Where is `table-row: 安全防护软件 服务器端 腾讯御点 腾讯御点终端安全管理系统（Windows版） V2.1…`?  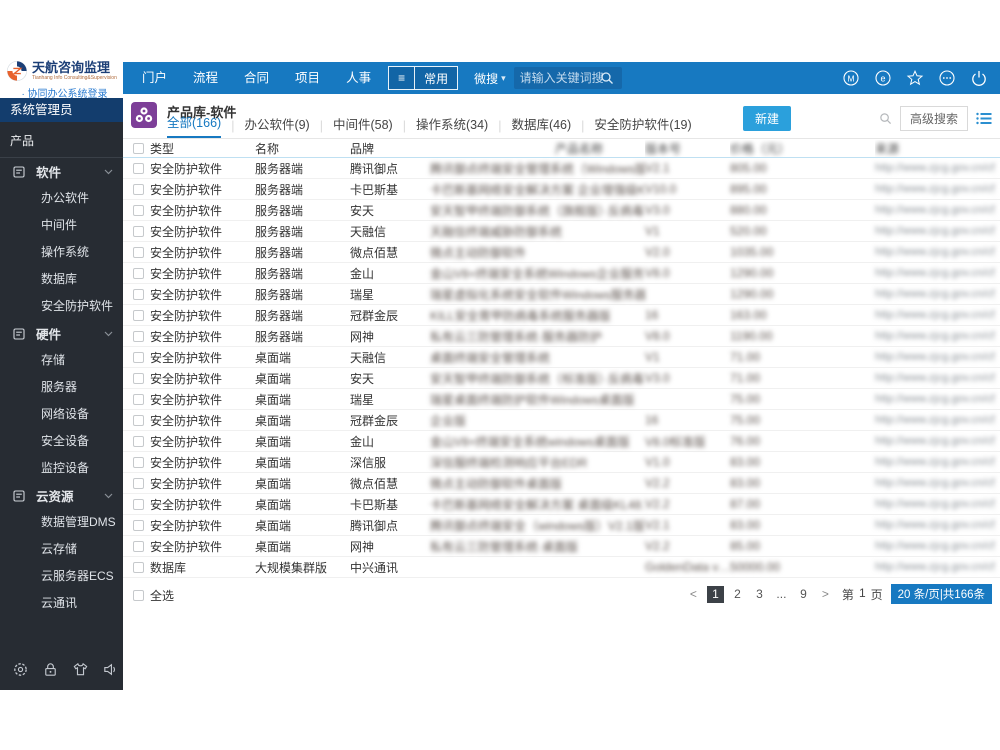
table-row: 安全防护软件 服务器端 腾讯御点 腾讯御点终端安全管理系统（Windows版） V2.1… is located at coordinates (561, 168).